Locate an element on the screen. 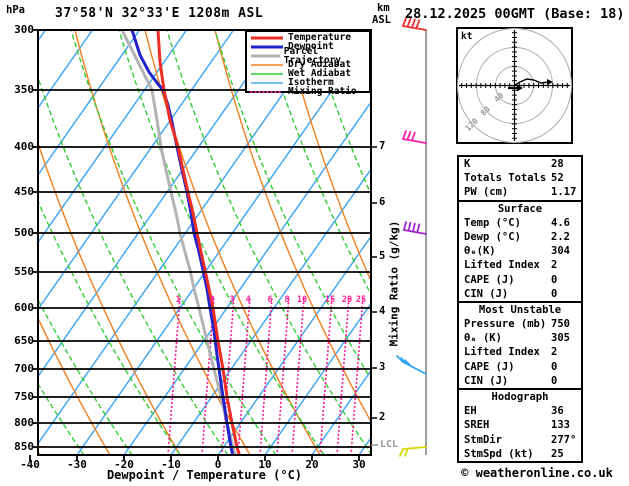 The height and width of the screenshot is (486, 629). temp-tick-label: -30 is located at coordinates (77, 464).